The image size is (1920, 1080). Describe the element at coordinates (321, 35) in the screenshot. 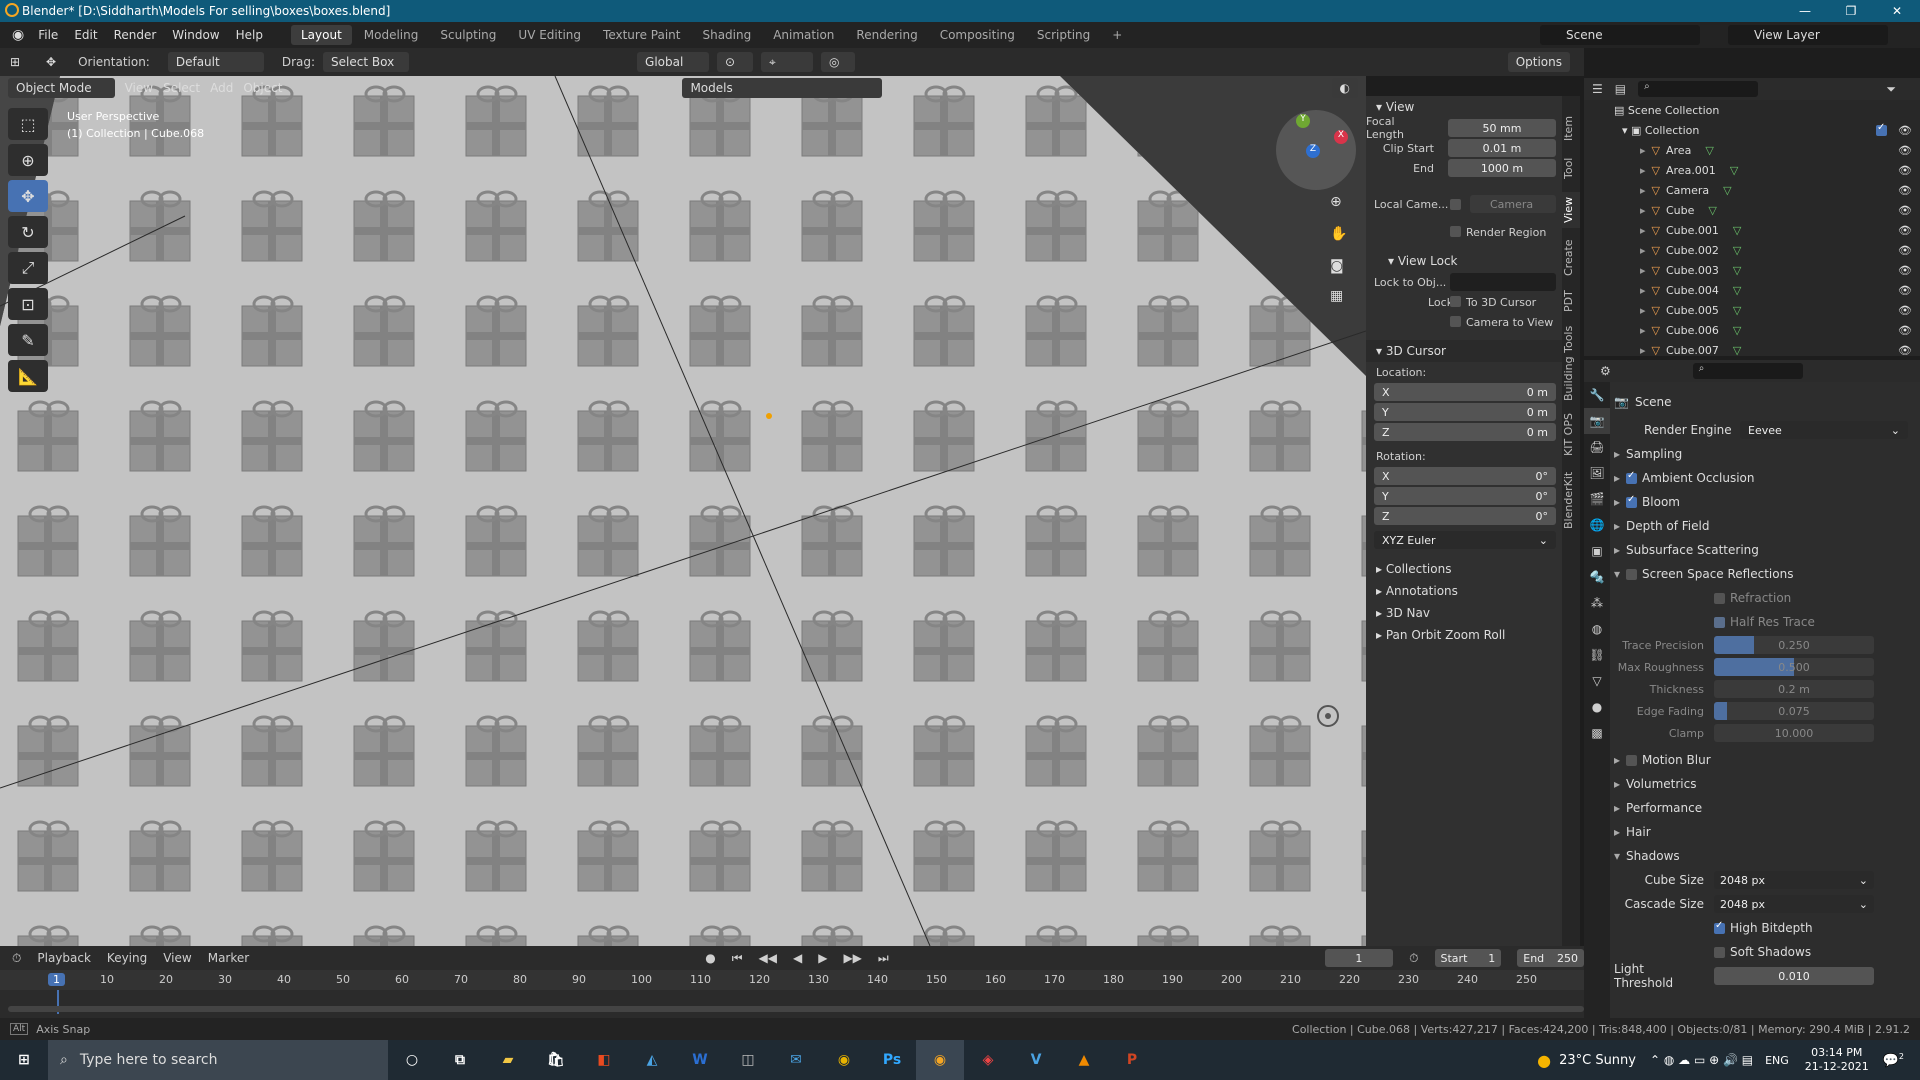

I see `tab-layout: Layout` at that location.